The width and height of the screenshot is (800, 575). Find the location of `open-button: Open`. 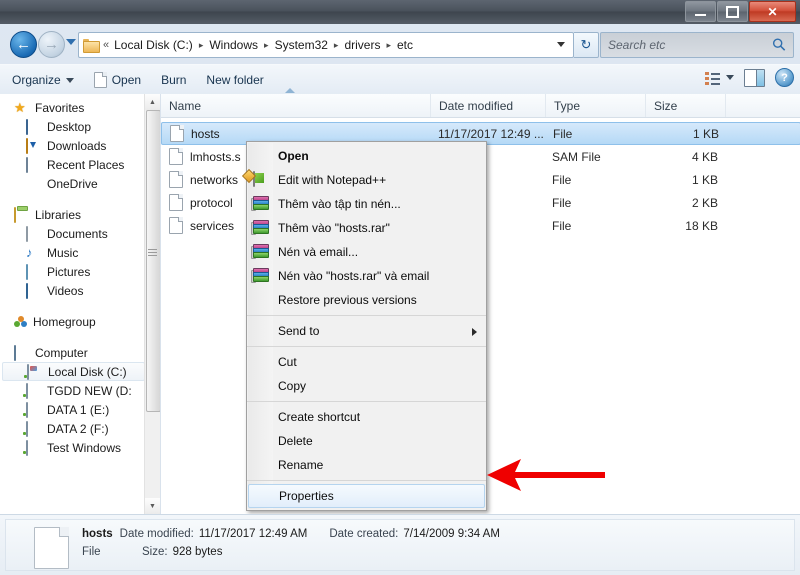

open-button: Open is located at coordinates (117, 80).